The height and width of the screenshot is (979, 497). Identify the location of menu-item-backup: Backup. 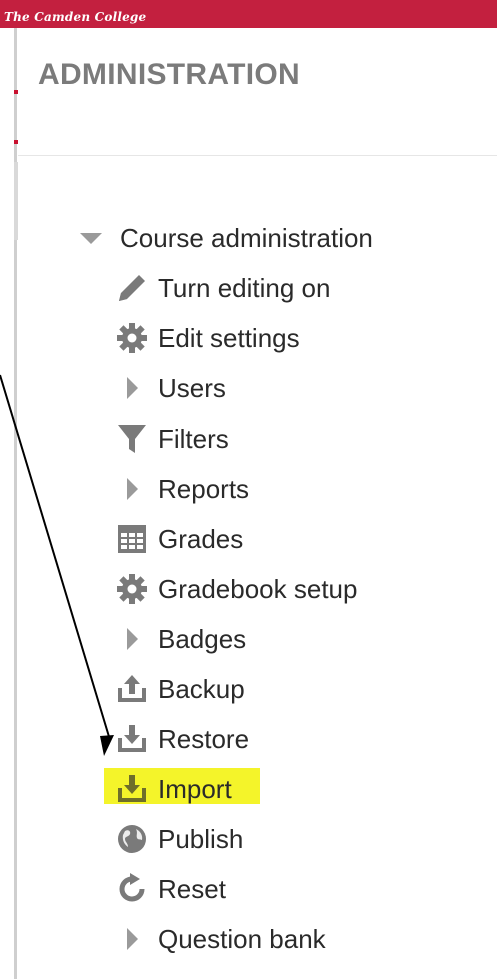
(179, 689).